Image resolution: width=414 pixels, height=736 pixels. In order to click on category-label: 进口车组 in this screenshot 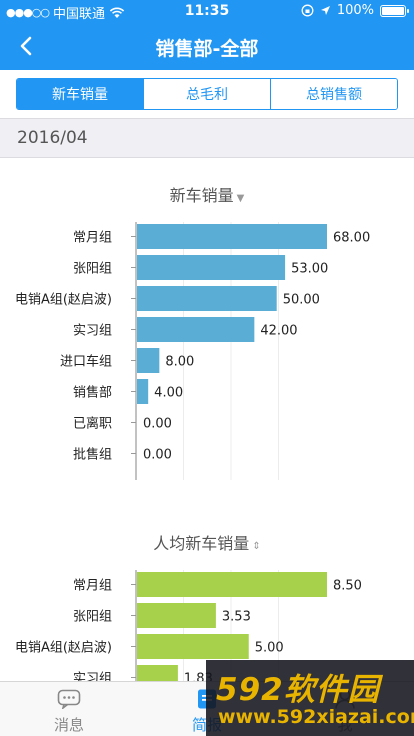, I will do `click(86, 362)`.